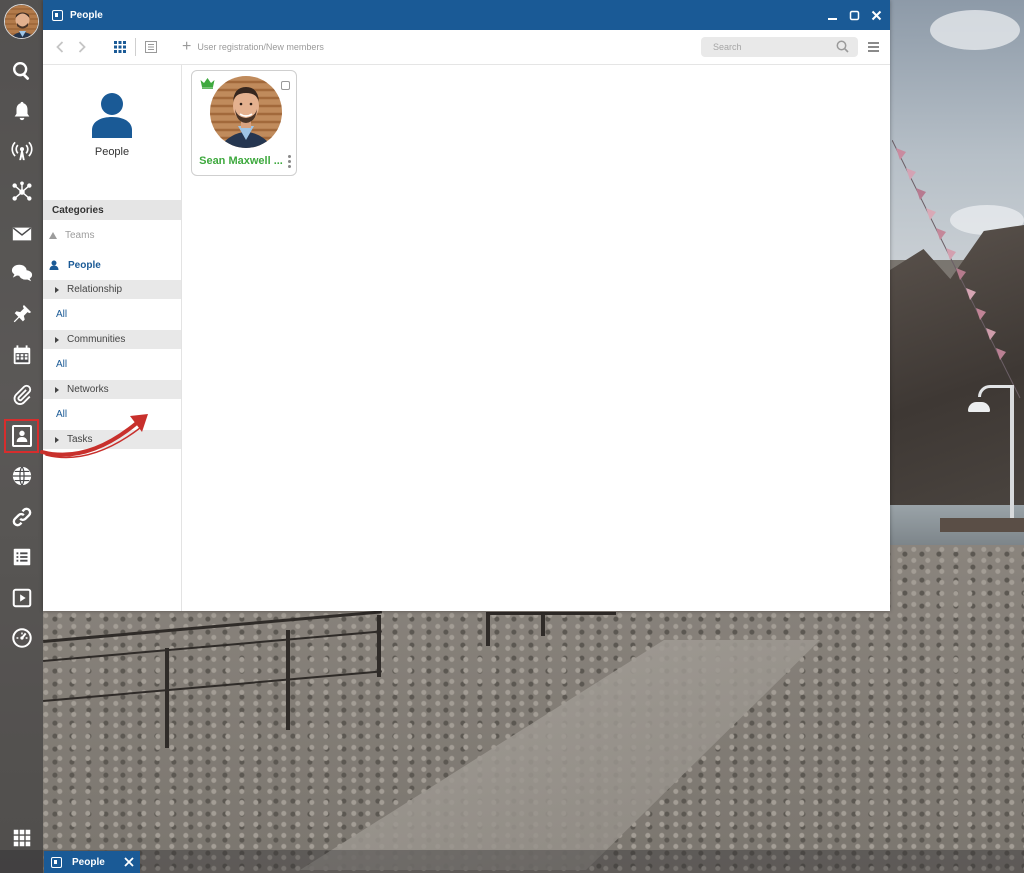  I want to click on taskbar-item-label: People, so click(88, 862).